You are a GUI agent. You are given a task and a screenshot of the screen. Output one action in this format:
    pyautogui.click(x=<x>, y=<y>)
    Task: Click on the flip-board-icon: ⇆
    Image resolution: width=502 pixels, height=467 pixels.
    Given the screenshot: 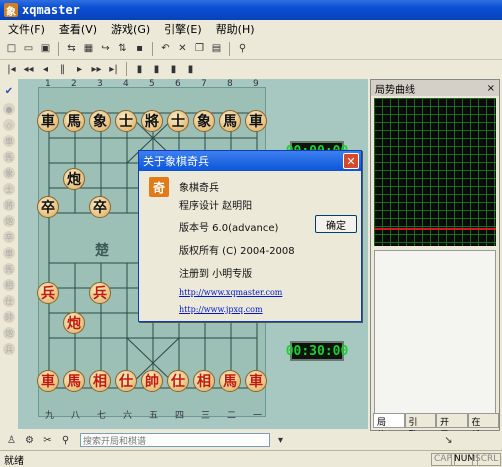 What is the action you would take?
    pyautogui.click(x=71, y=48)
    